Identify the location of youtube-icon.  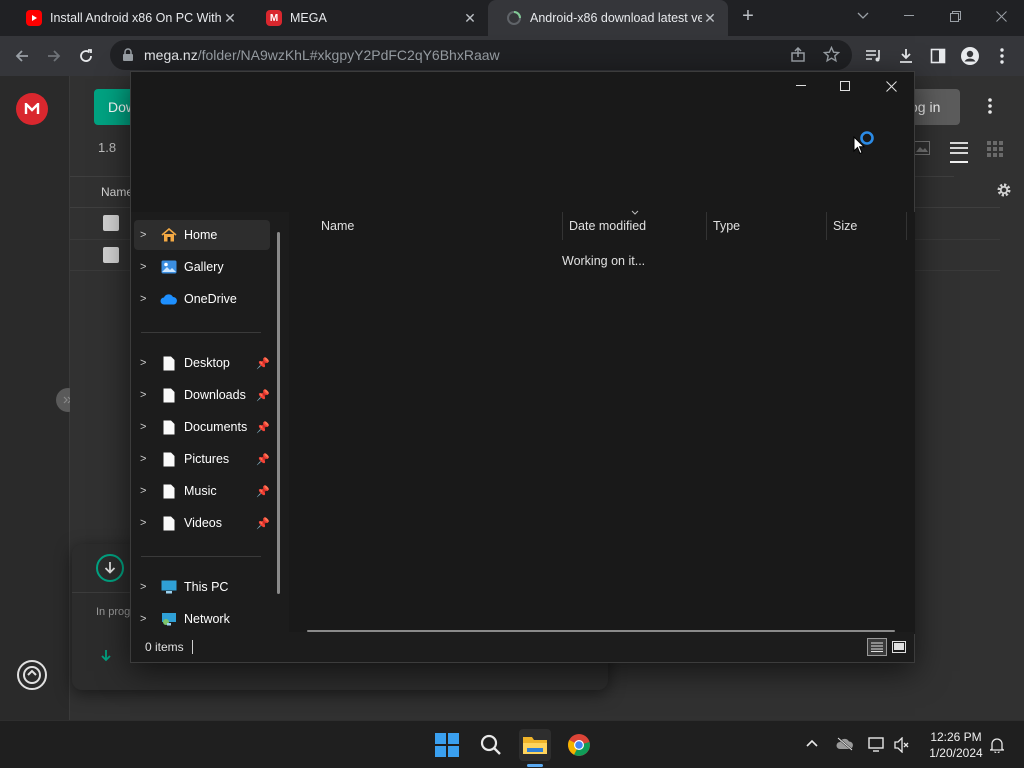
(34, 18).